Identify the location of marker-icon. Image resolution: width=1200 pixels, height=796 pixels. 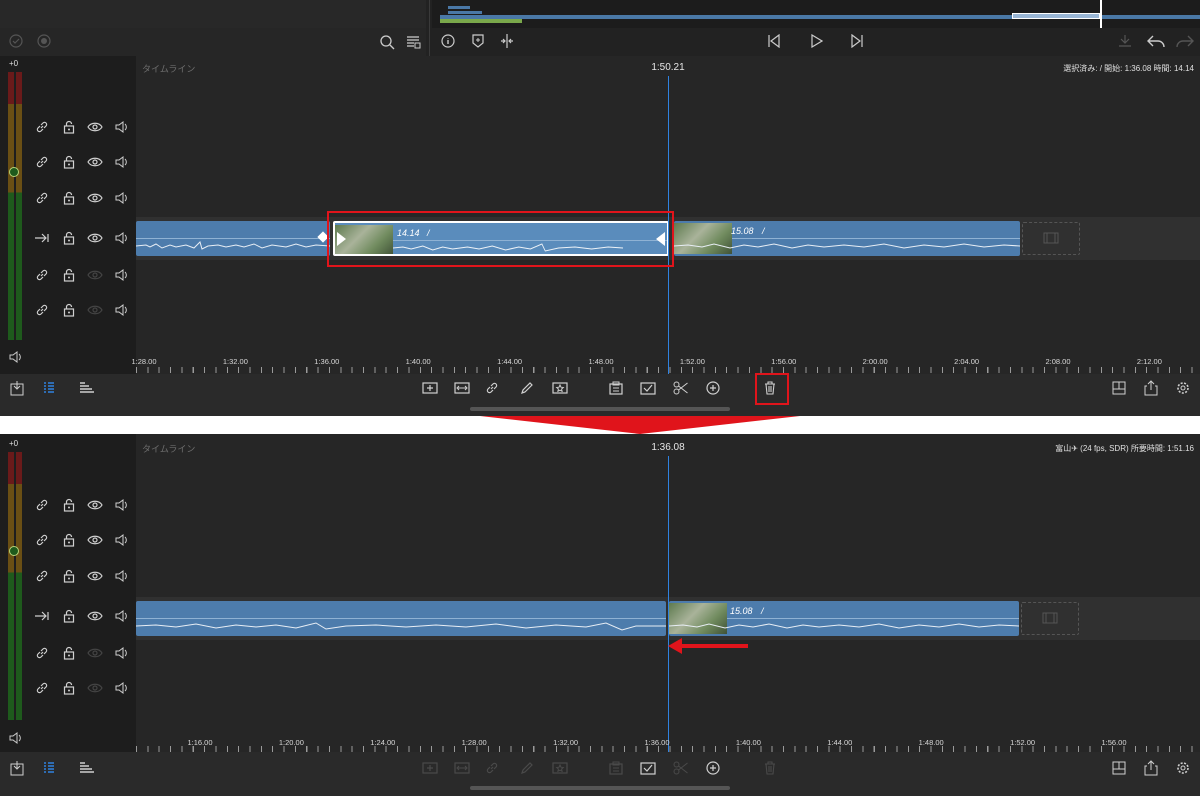
(478, 41).